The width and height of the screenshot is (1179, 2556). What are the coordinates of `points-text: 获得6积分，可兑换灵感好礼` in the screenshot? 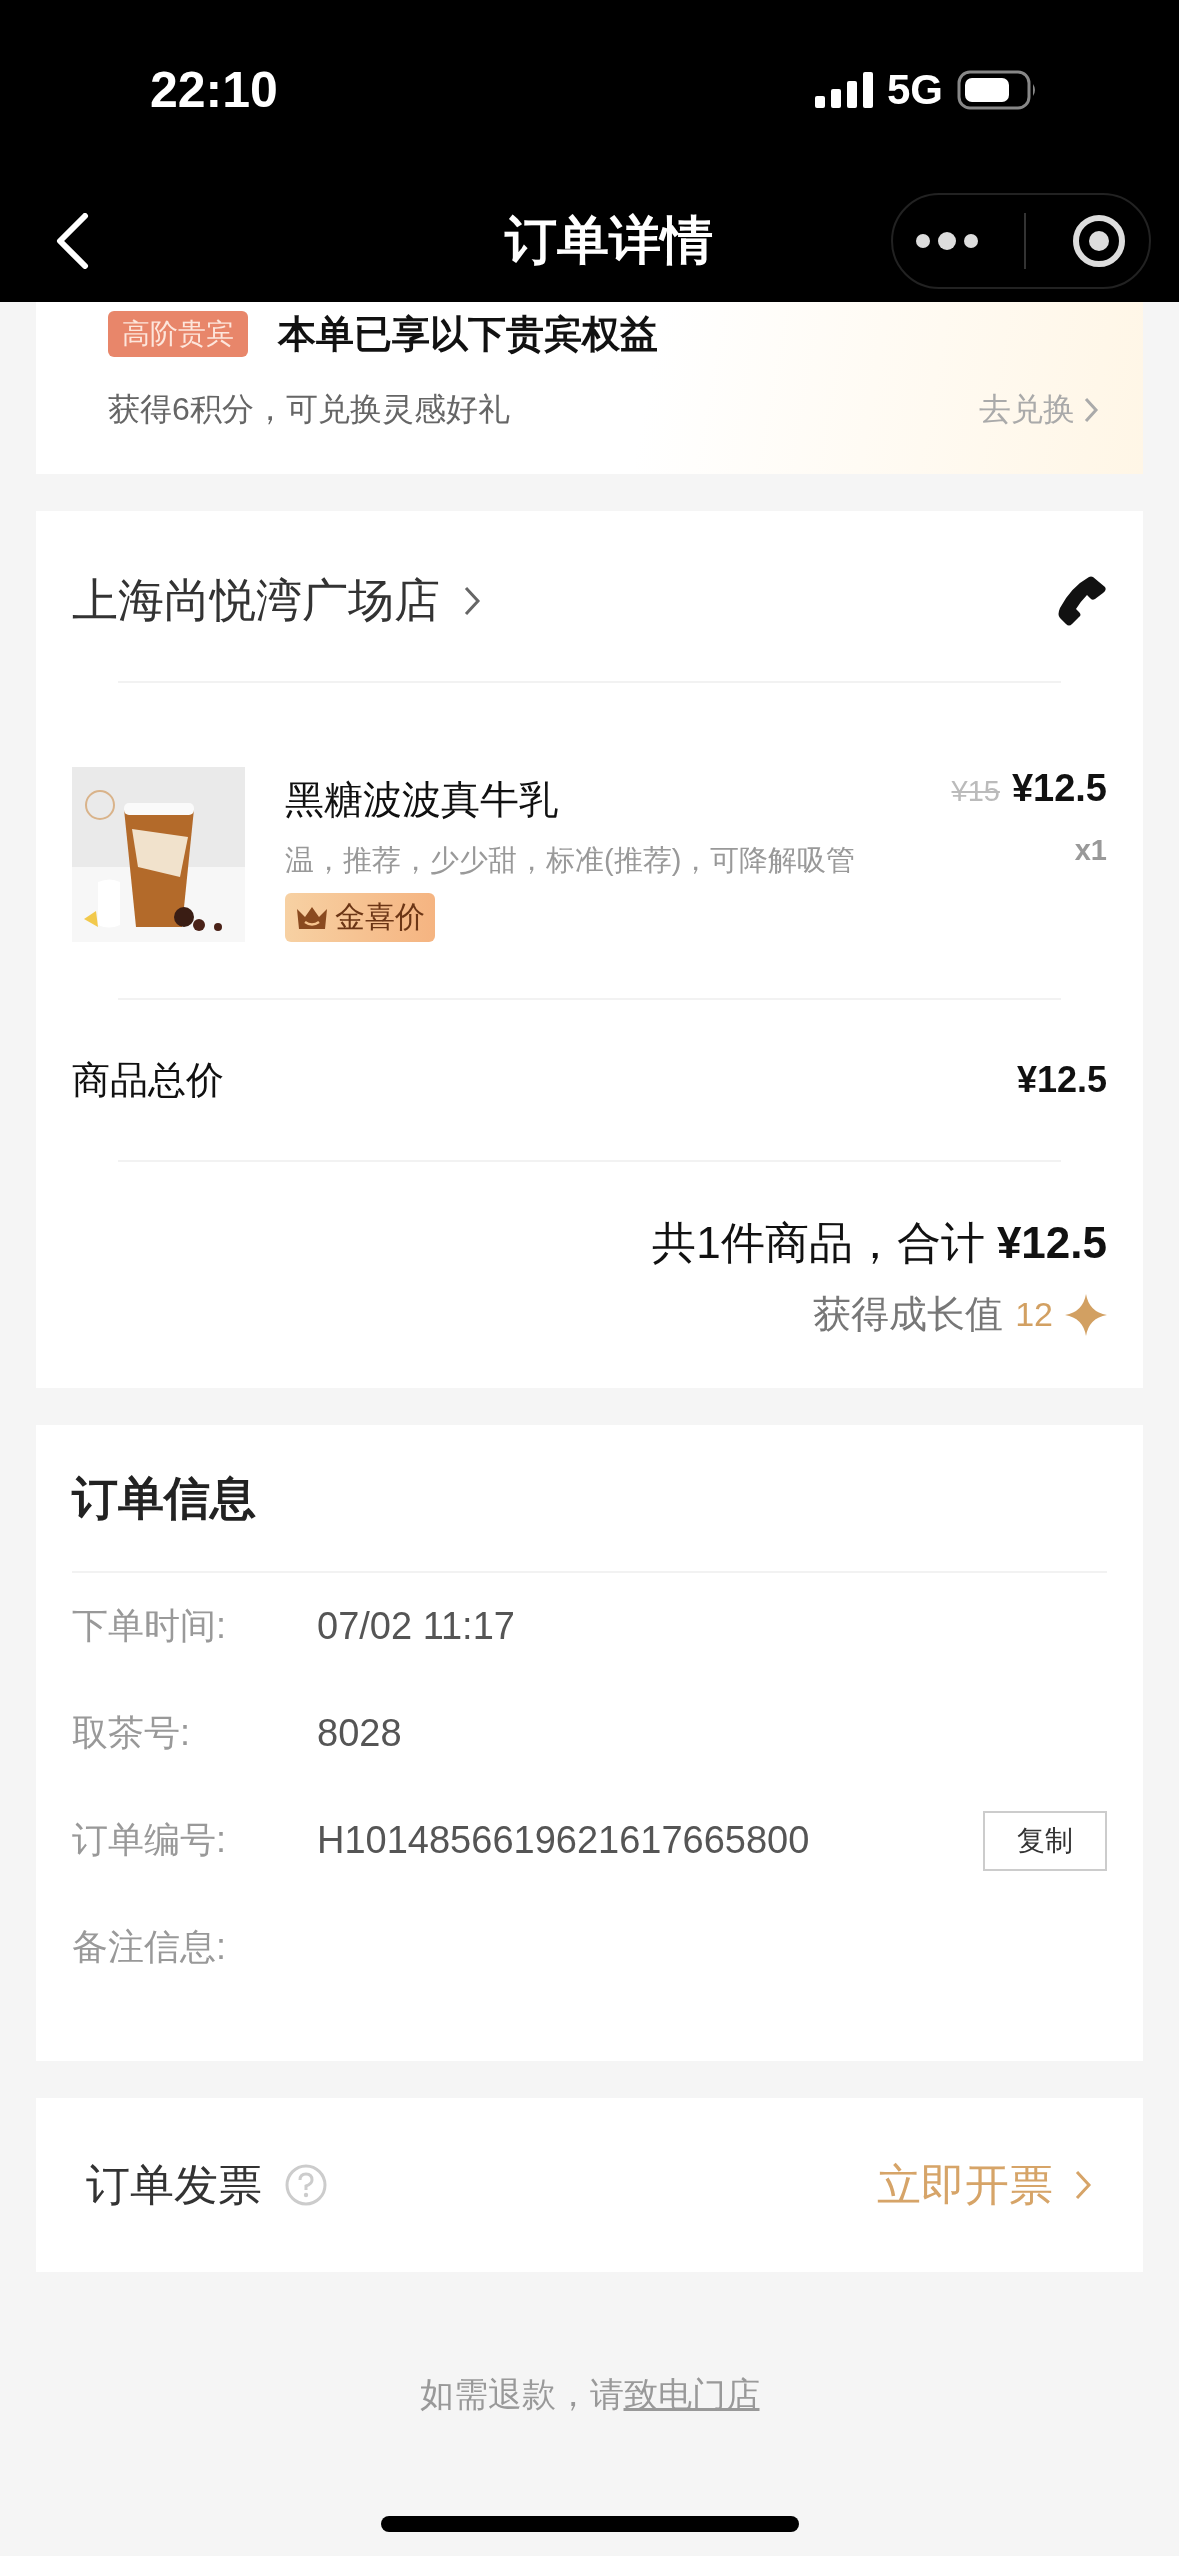 It's located at (309, 409).